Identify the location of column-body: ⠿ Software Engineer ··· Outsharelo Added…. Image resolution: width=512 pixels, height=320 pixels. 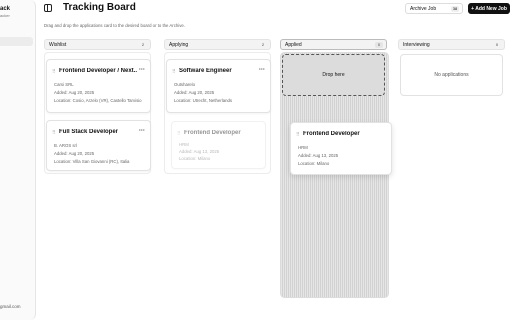
(217, 113).